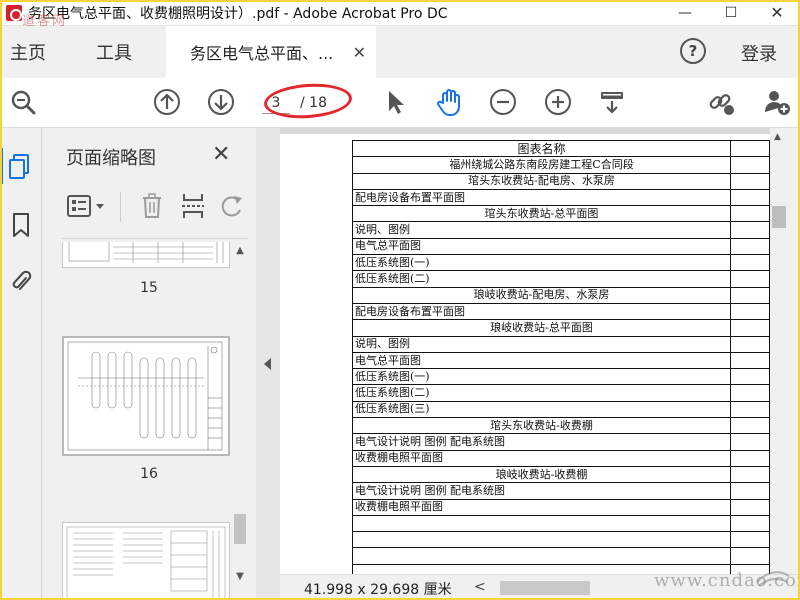 The height and width of the screenshot is (600, 800). What do you see at coordinates (21, 281) in the screenshot?
I see `rail-attachments-button` at bounding box center [21, 281].